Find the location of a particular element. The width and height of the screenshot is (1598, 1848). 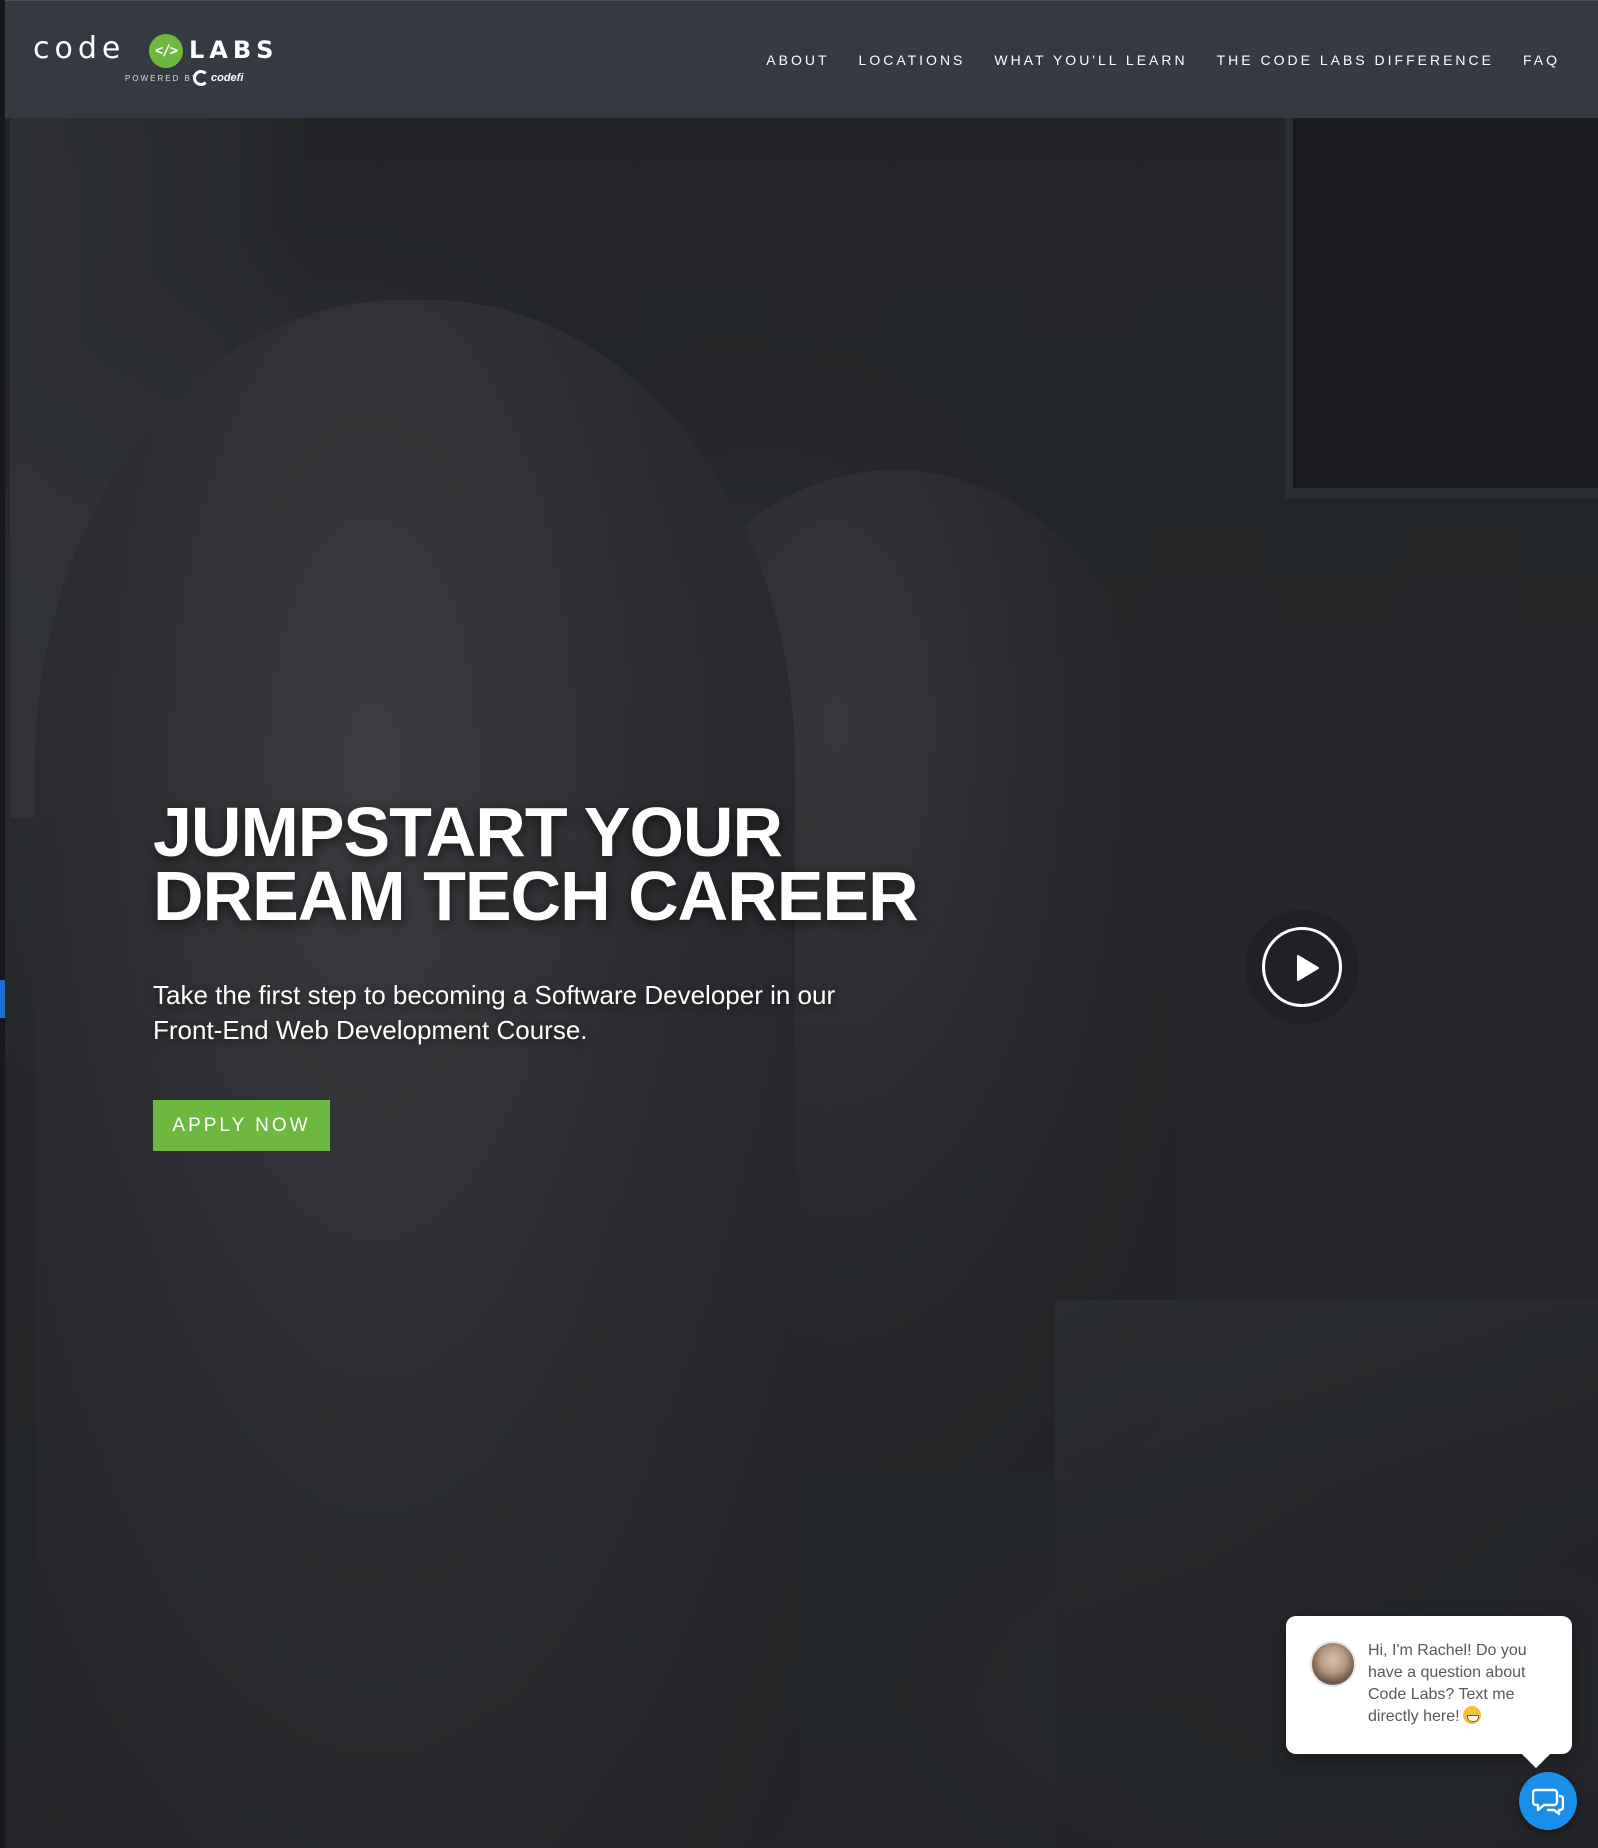

play-video-button is located at coordinates (1302, 967).